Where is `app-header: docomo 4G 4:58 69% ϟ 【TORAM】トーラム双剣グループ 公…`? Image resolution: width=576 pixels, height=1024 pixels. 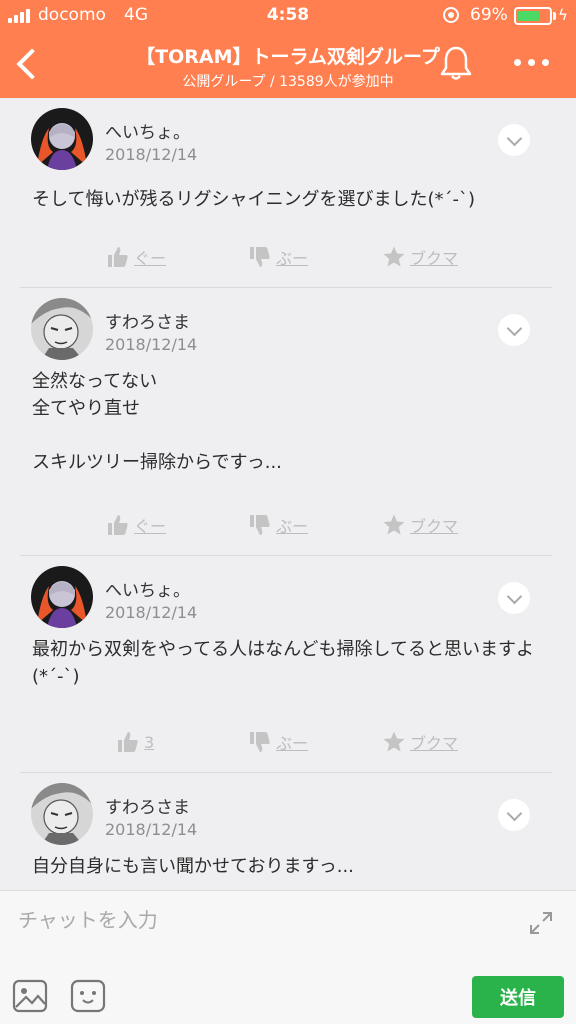
app-header: docomo 4G 4:58 69% ϟ 【TORAM】トーラム双剣グループ 公… is located at coordinates (288, 49).